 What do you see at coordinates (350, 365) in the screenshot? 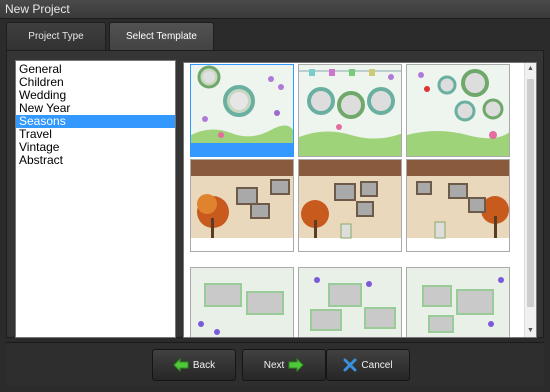
I see `cancel-x-icon` at bounding box center [350, 365].